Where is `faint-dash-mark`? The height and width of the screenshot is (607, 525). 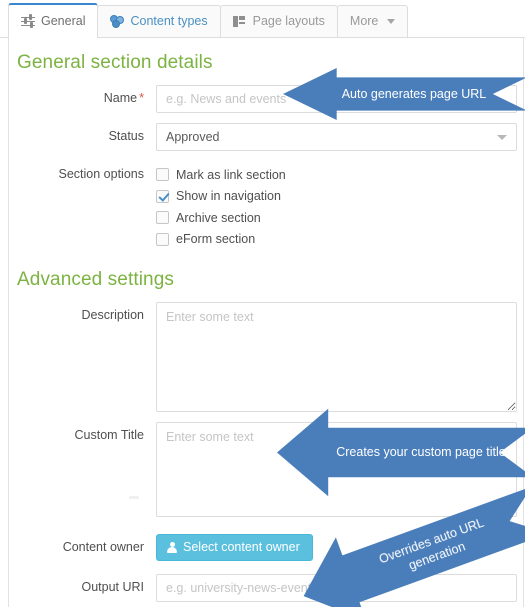 faint-dash-mark is located at coordinates (134, 497).